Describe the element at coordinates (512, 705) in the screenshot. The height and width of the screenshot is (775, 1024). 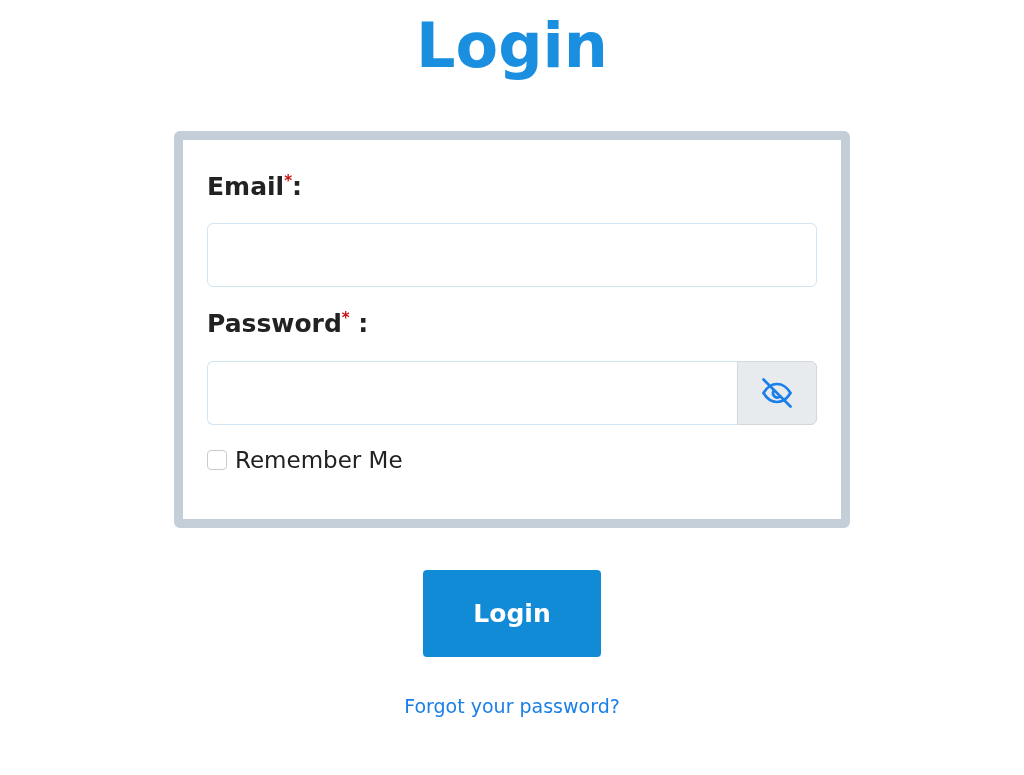
I see `forgot-password-link: Forgot your password?` at that location.